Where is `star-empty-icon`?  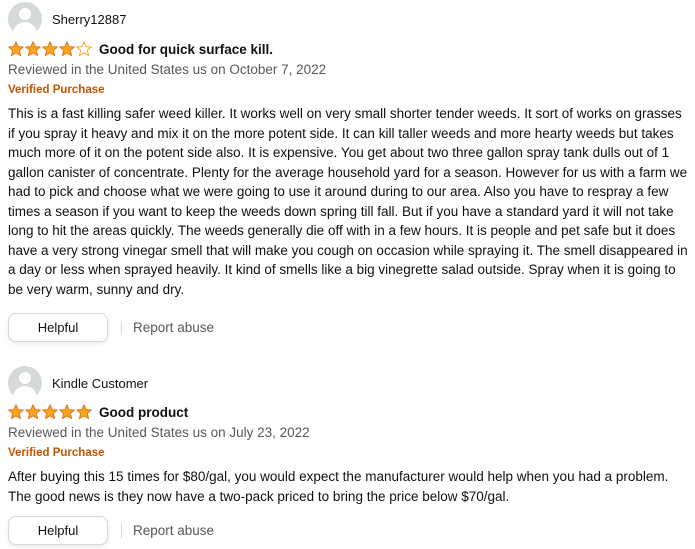
star-empty-icon is located at coordinates (84, 49).